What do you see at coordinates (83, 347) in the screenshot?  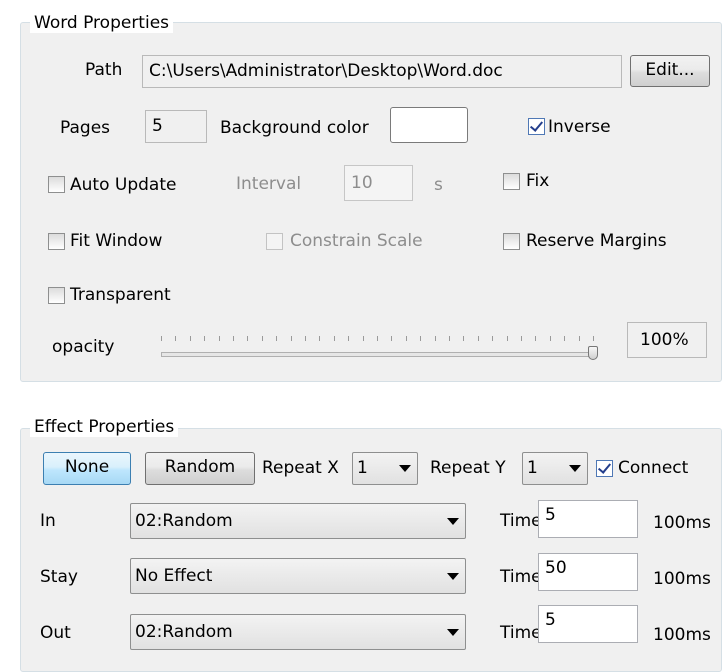 I see `opacity-label: opacity` at bounding box center [83, 347].